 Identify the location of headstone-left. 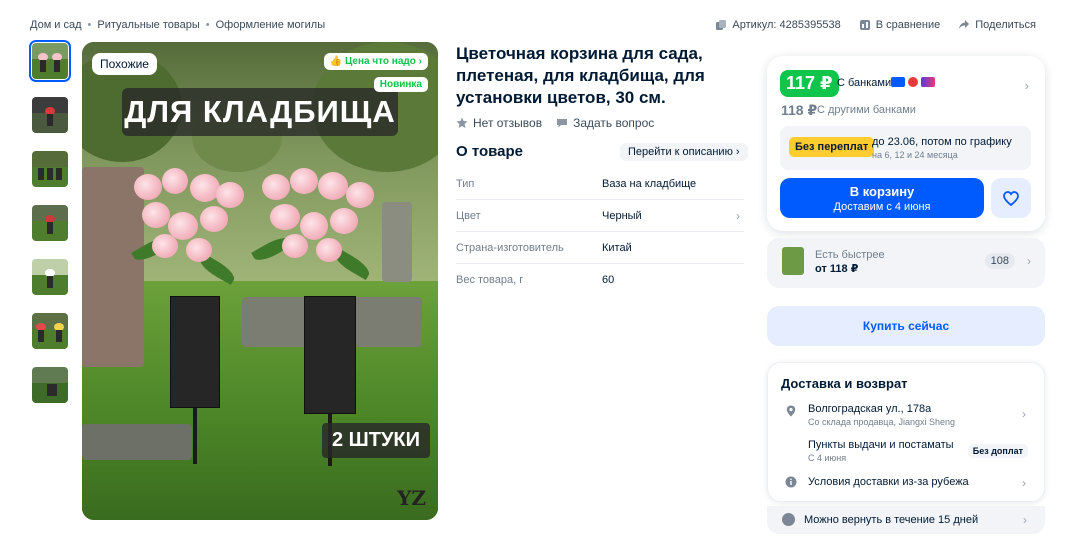
(113, 267).